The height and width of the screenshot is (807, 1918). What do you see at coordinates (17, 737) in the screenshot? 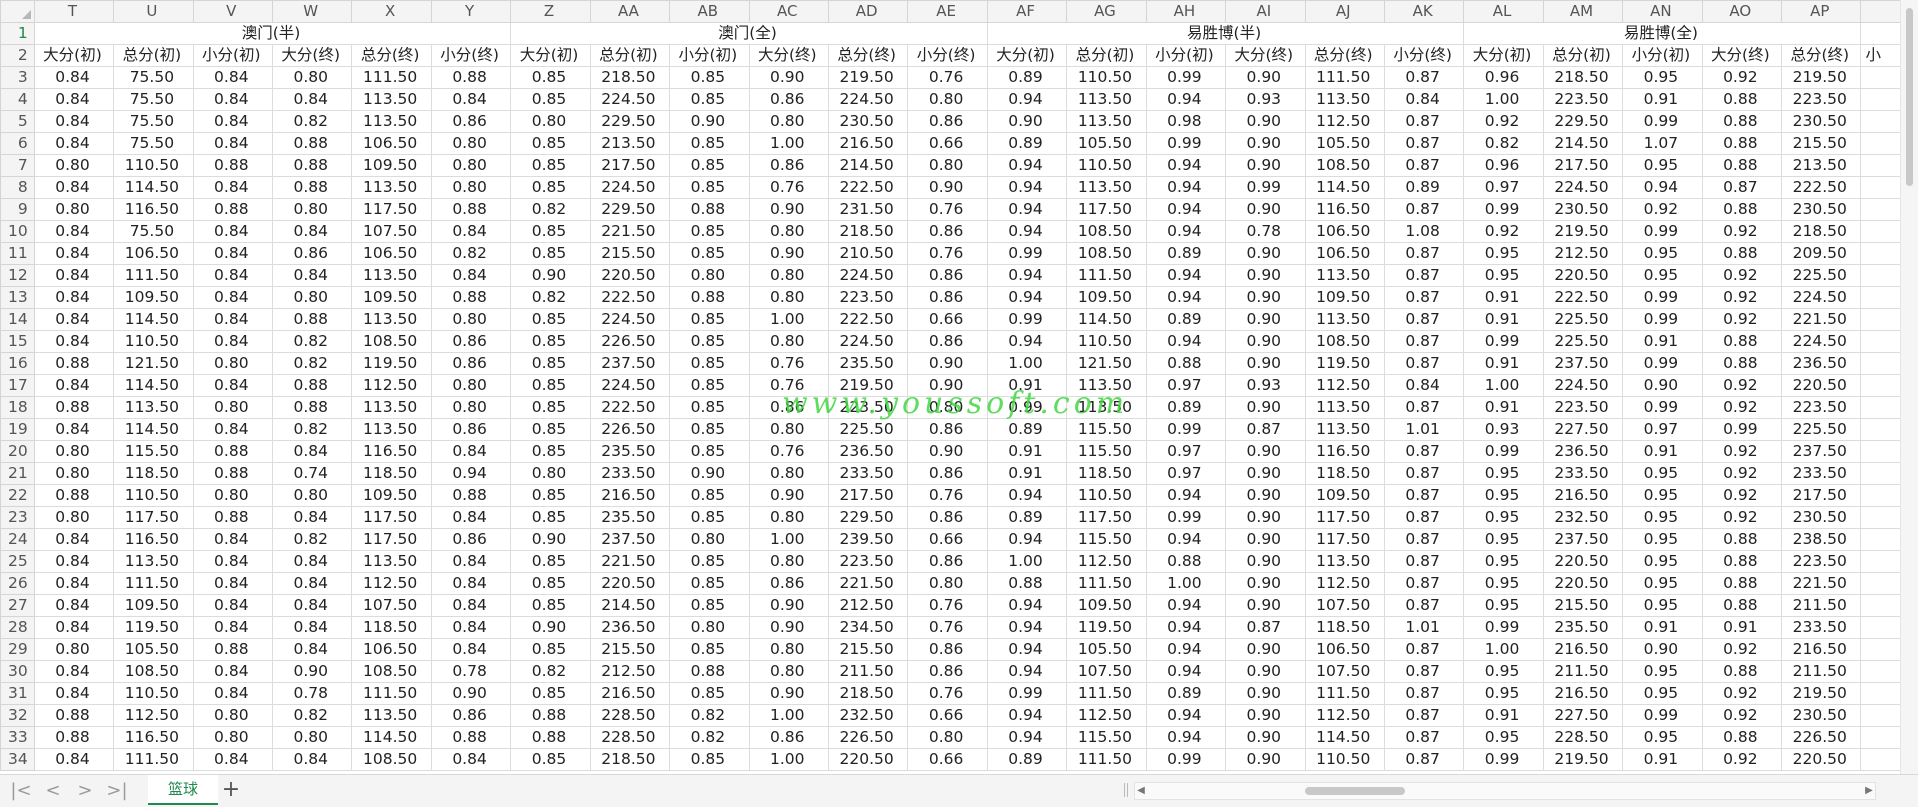
I see `row-number: 33` at bounding box center [17, 737].